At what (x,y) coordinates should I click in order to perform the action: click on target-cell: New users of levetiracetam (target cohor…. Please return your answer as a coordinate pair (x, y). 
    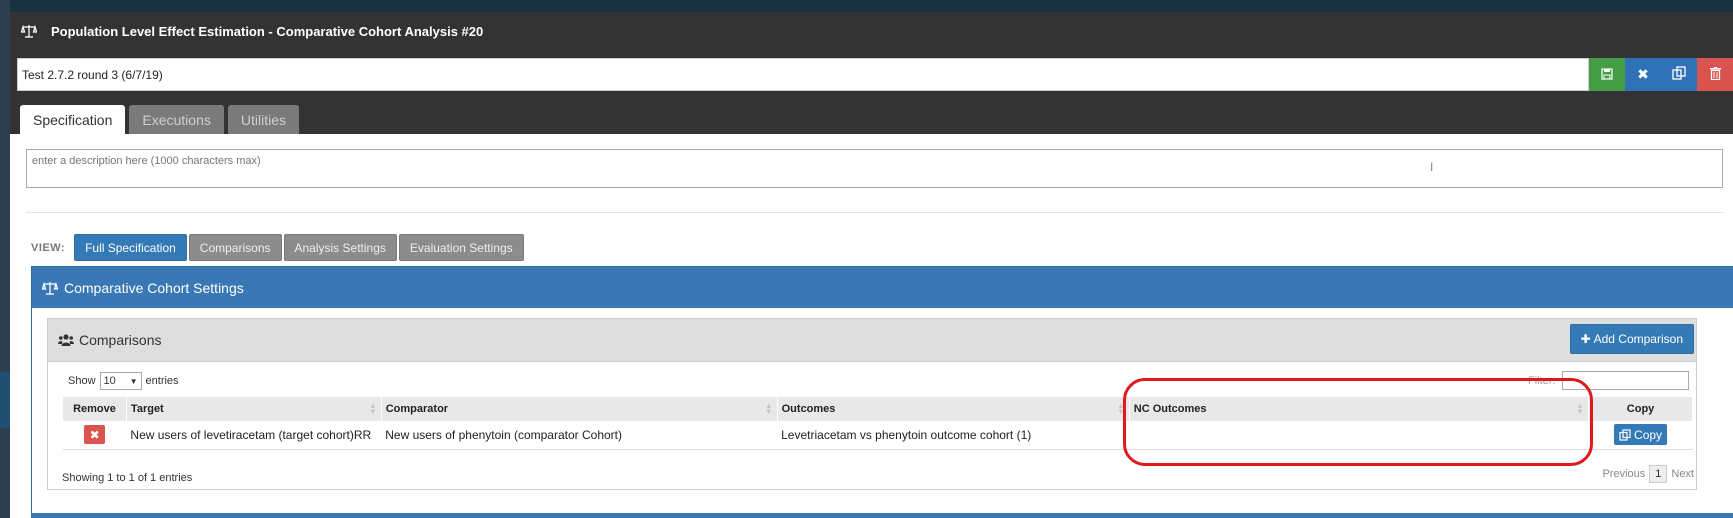
    Looking at the image, I should click on (254, 435).